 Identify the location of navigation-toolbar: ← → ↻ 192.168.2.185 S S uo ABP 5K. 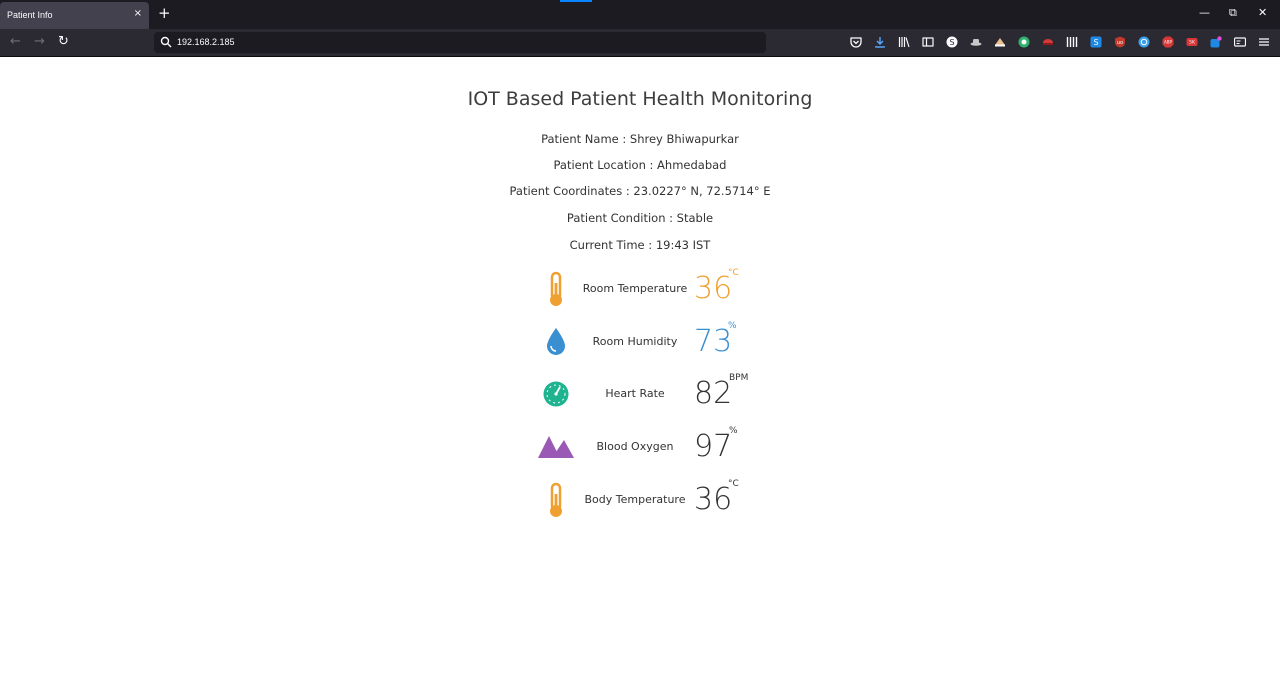
(640, 42).